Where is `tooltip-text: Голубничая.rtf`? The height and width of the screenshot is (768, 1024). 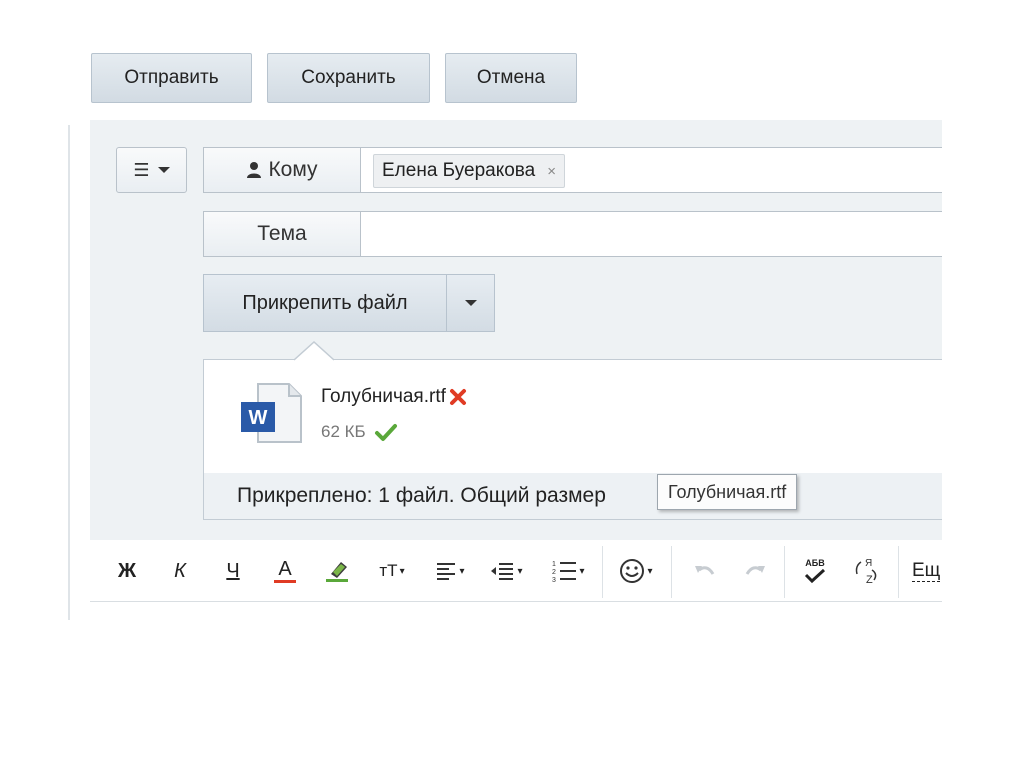 tooltip-text: Голубничая.rtf is located at coordinates (727, 491).